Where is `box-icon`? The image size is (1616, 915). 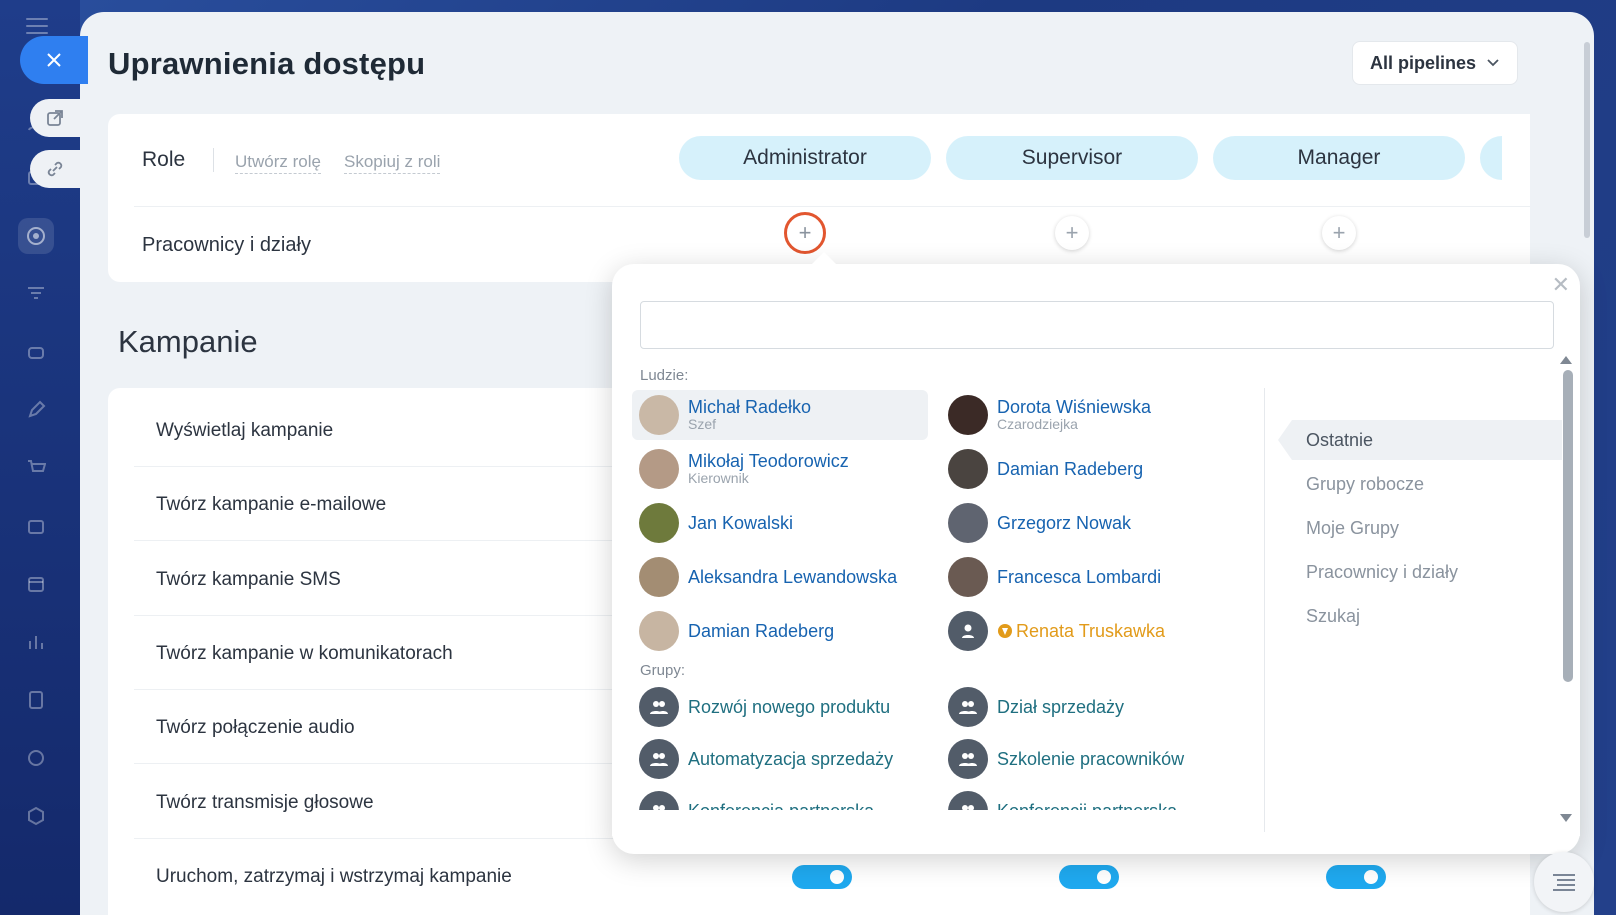 box-icon is located at coordinates (36, 816).